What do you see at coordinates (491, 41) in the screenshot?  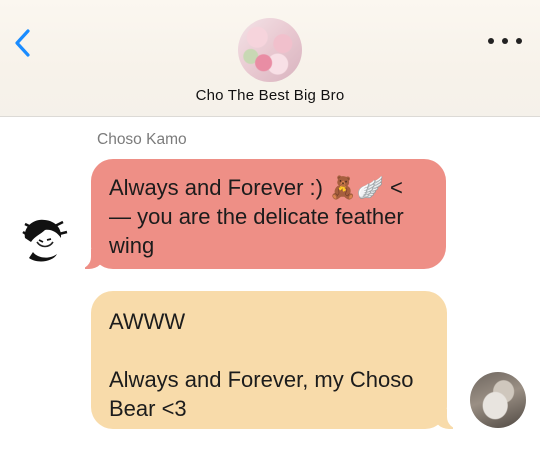 I see `ellipsis-icon` at bounding box center [491, 41].